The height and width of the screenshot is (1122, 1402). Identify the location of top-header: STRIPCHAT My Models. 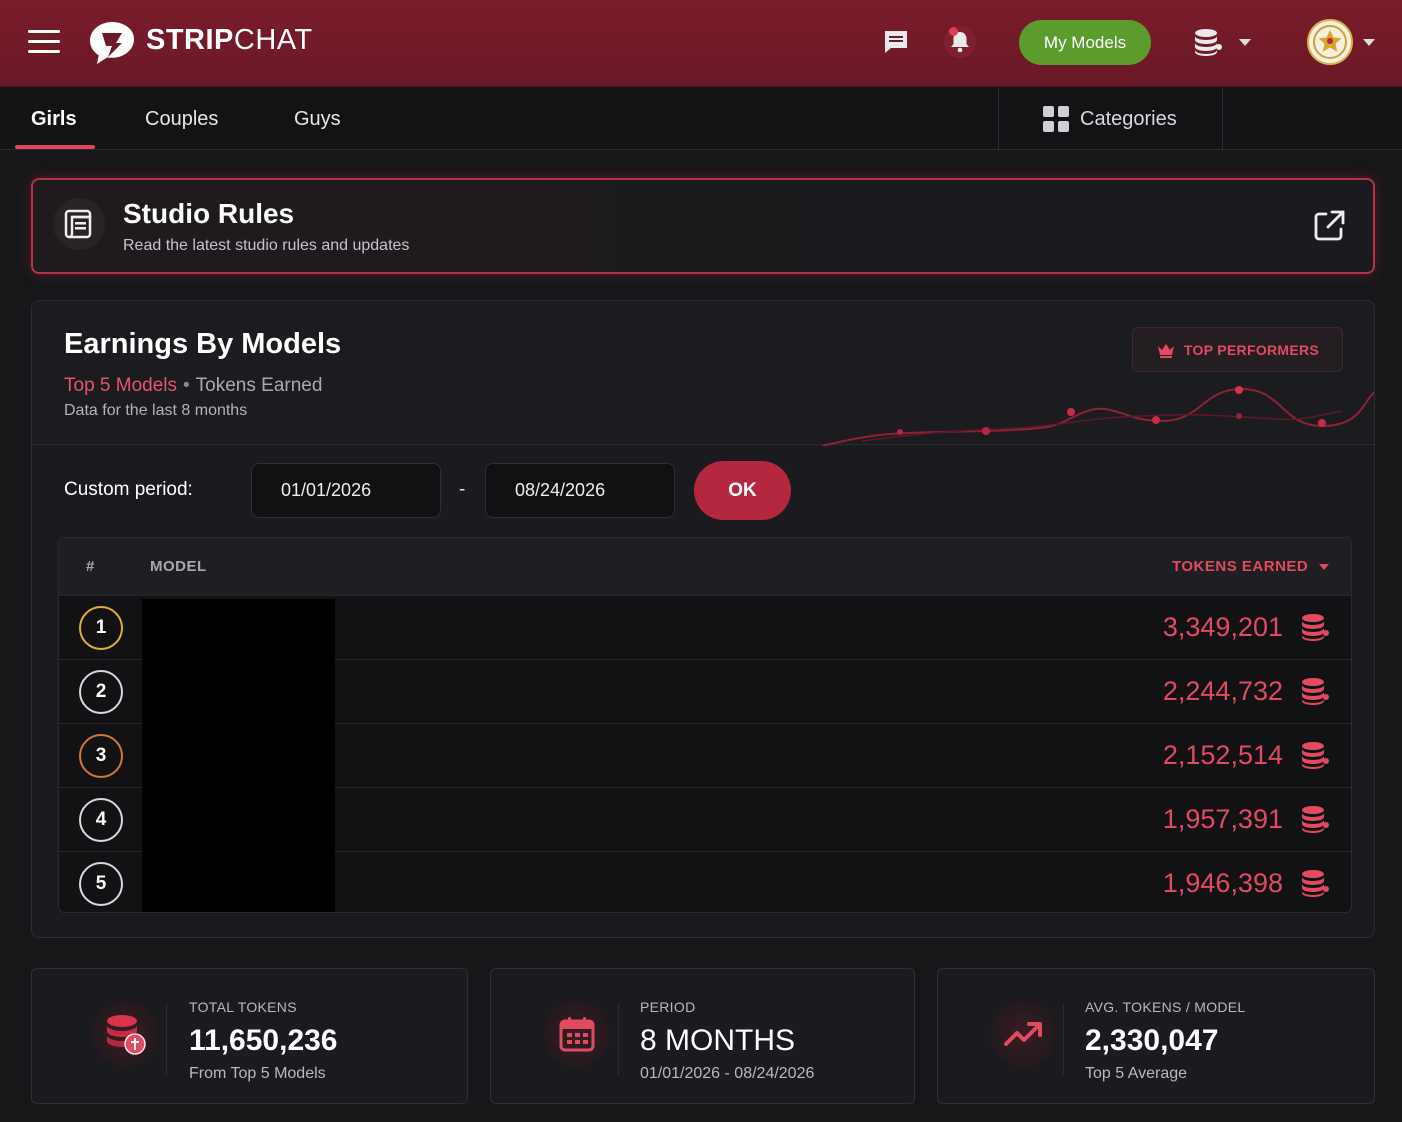
(701, 43).